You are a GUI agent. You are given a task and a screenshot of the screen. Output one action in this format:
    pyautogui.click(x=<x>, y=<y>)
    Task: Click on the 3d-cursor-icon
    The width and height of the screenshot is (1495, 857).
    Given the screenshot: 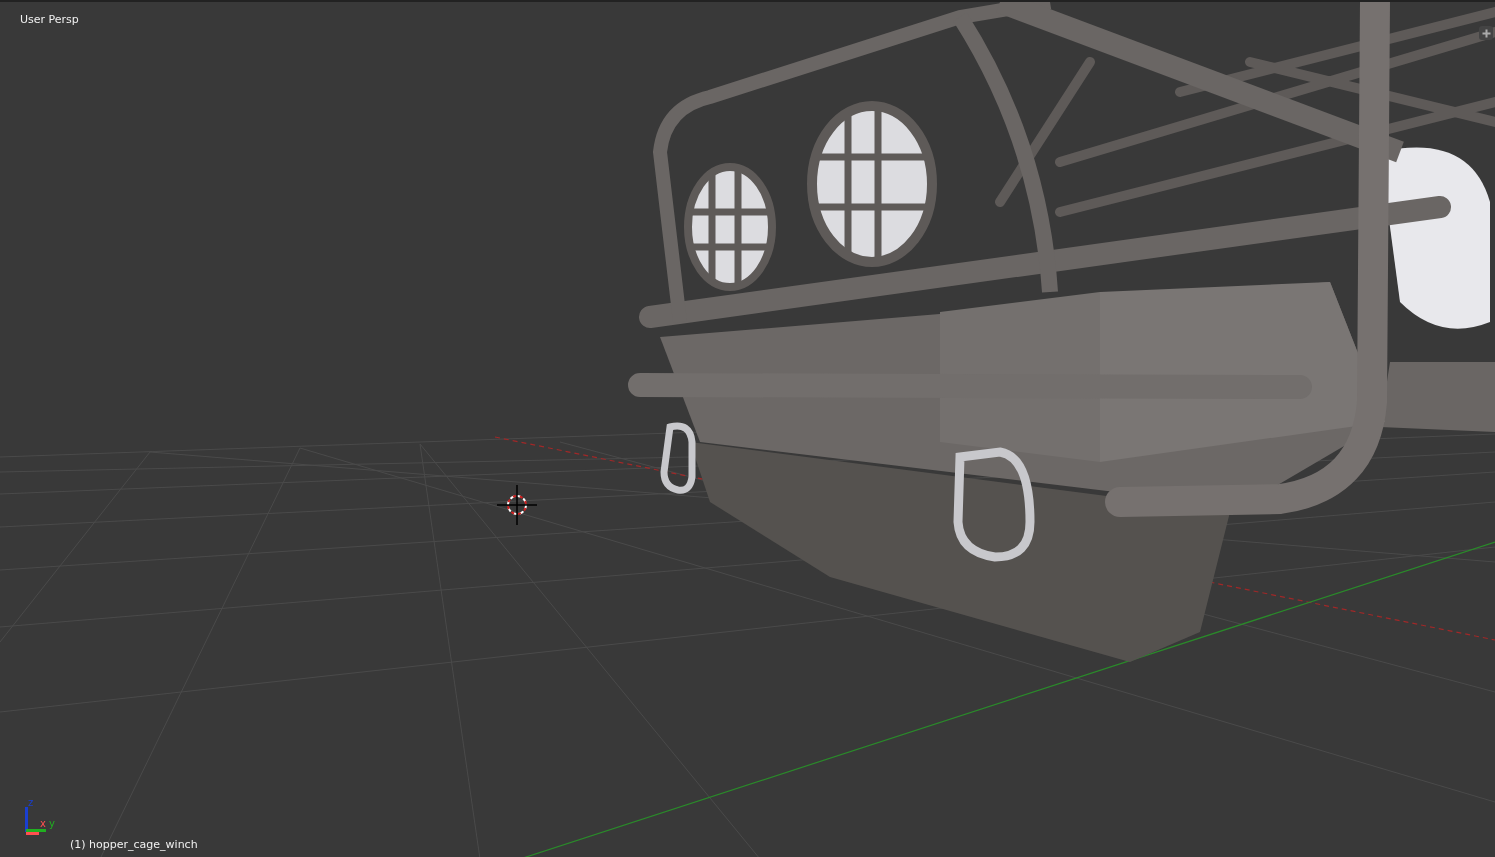 What is the action you would take?
    pyautogui.click(x=517, y=505)
    